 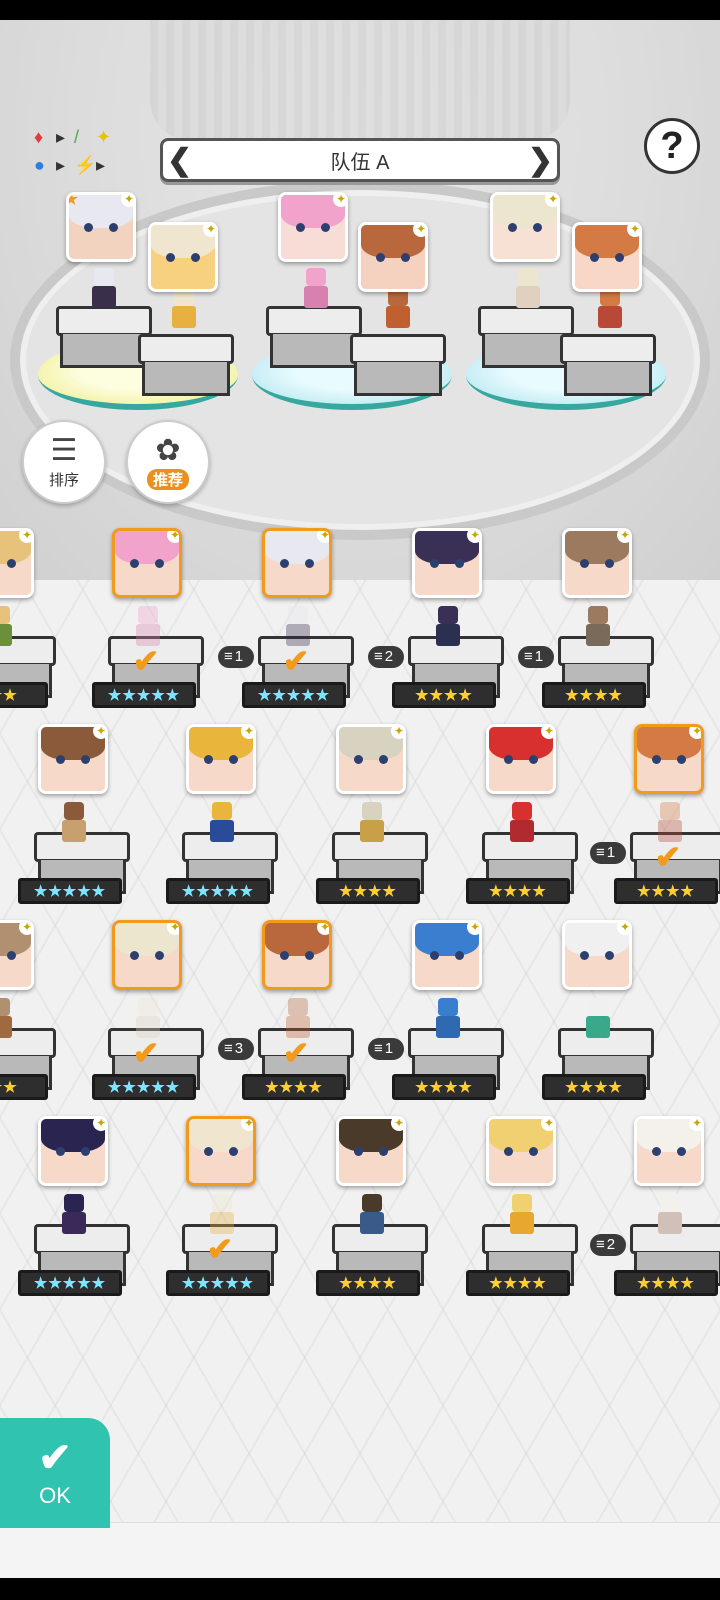 What do you see at coordinates (360, 1589) in the screenshot?
I see `navigation-bar` at bounding box center [360, 1589].